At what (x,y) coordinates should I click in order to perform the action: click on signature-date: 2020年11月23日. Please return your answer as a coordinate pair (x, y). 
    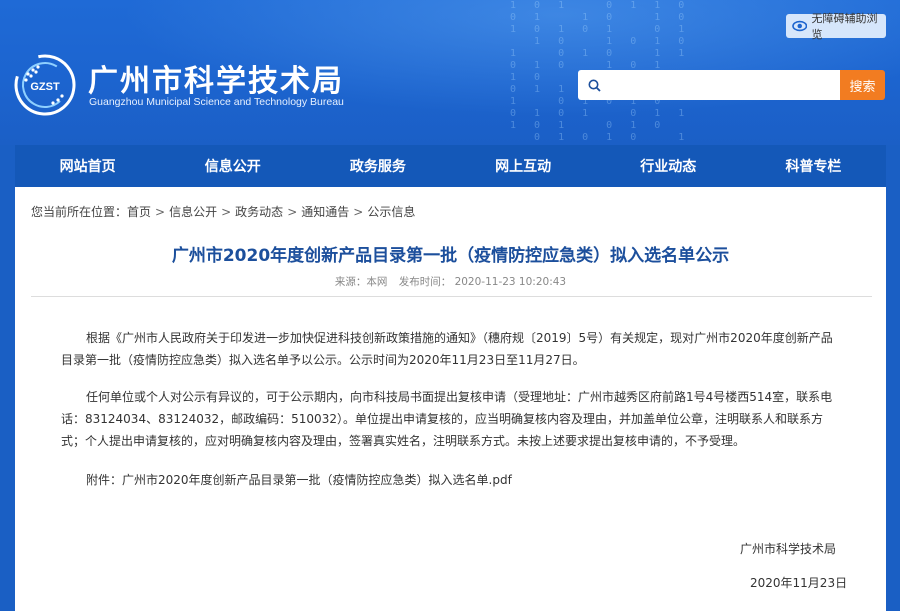
    Looking at the image, I should click on (799, 583).